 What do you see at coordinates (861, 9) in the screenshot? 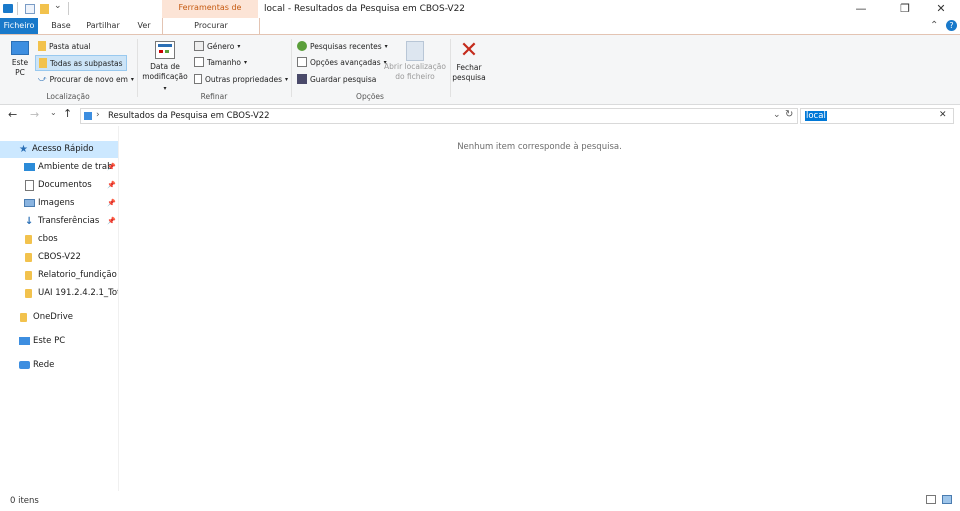
I see `minimize-button: —` at bounding box center [861, 9].